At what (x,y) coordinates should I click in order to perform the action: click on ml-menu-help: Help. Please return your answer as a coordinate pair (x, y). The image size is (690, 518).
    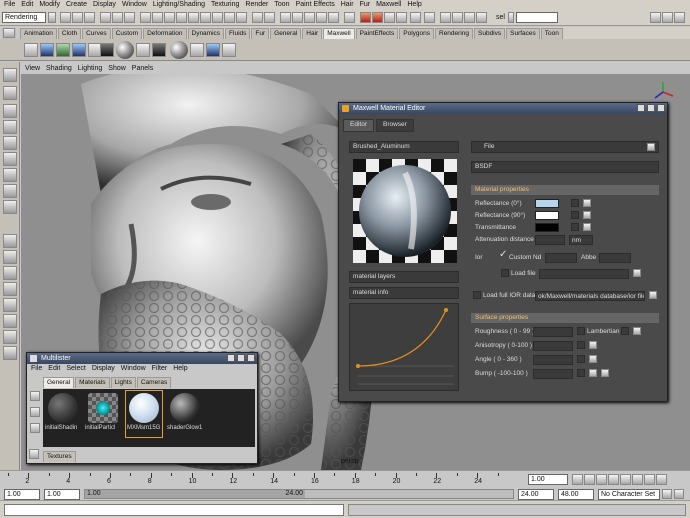
    Looking at the image, I should click on (180, 368).